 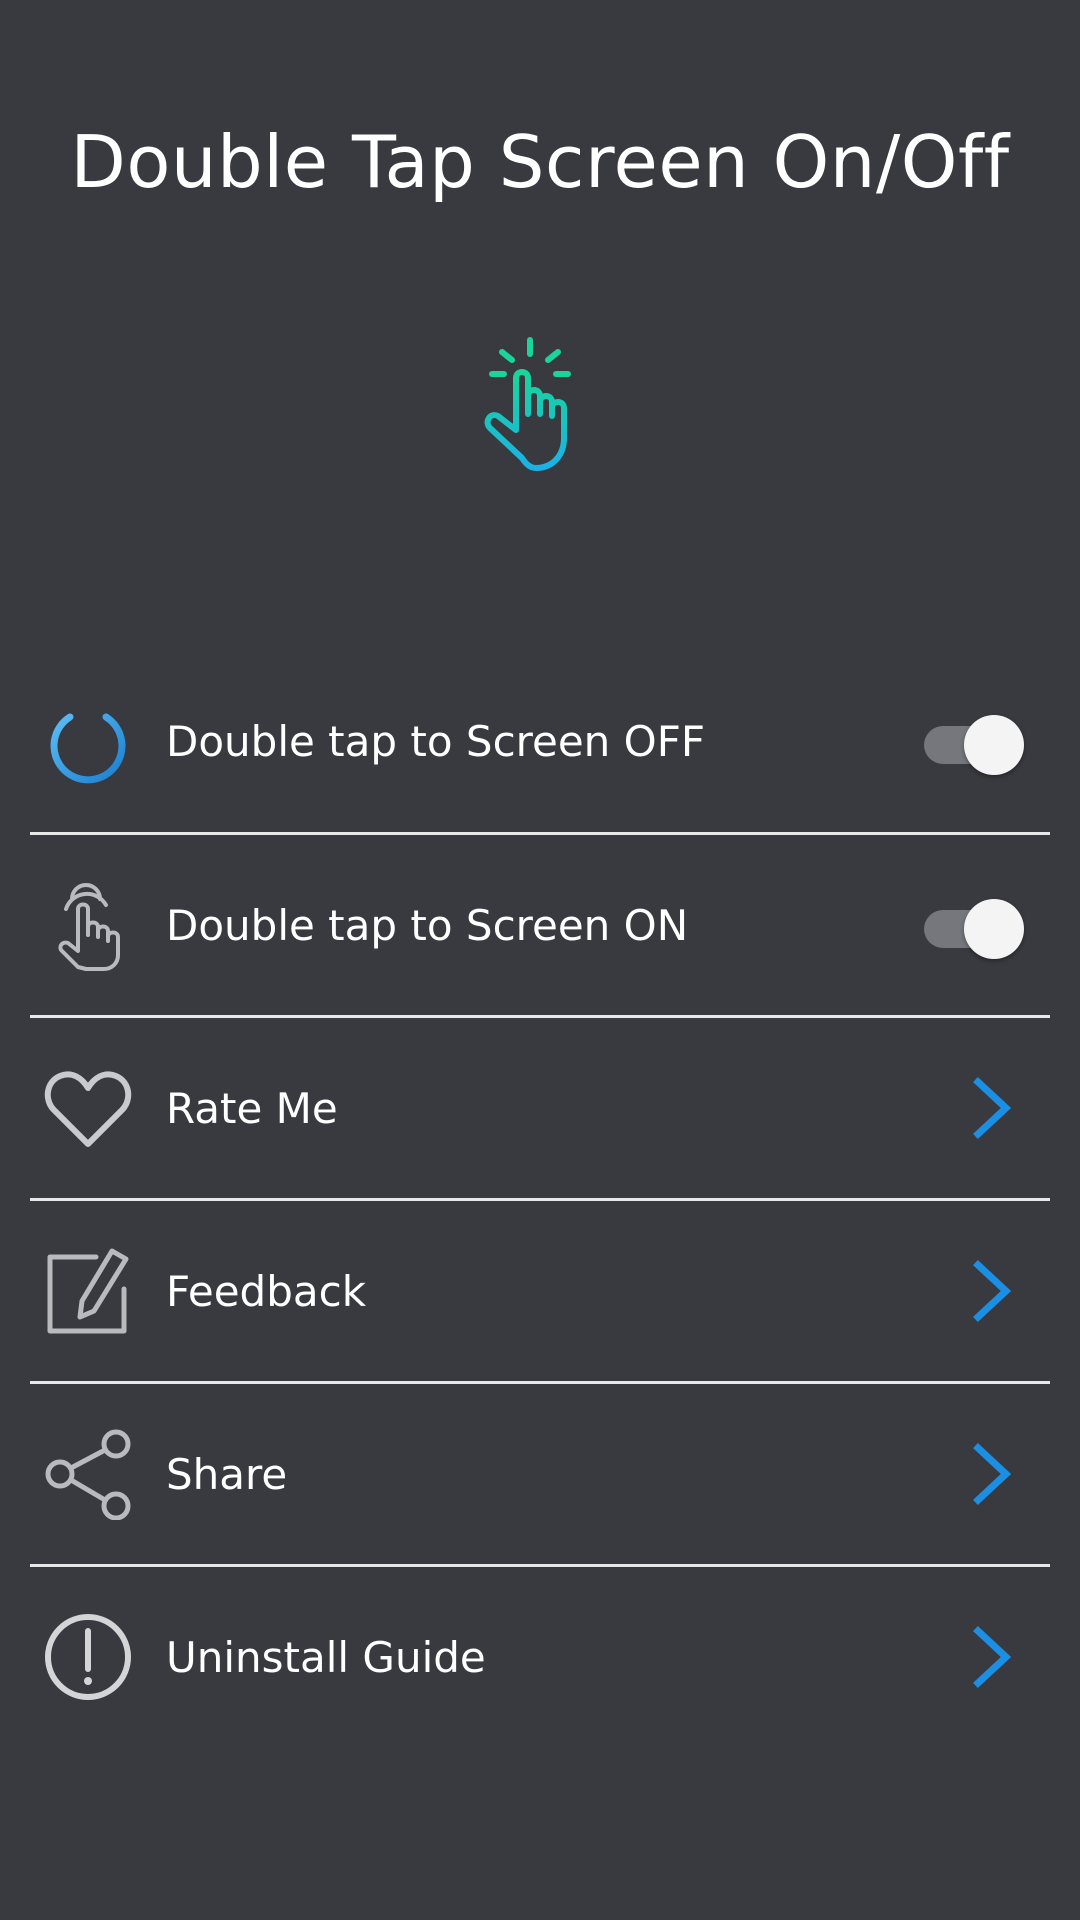 I want to click on rate-me-label: Rate Me, so click(x=252, y=1108).